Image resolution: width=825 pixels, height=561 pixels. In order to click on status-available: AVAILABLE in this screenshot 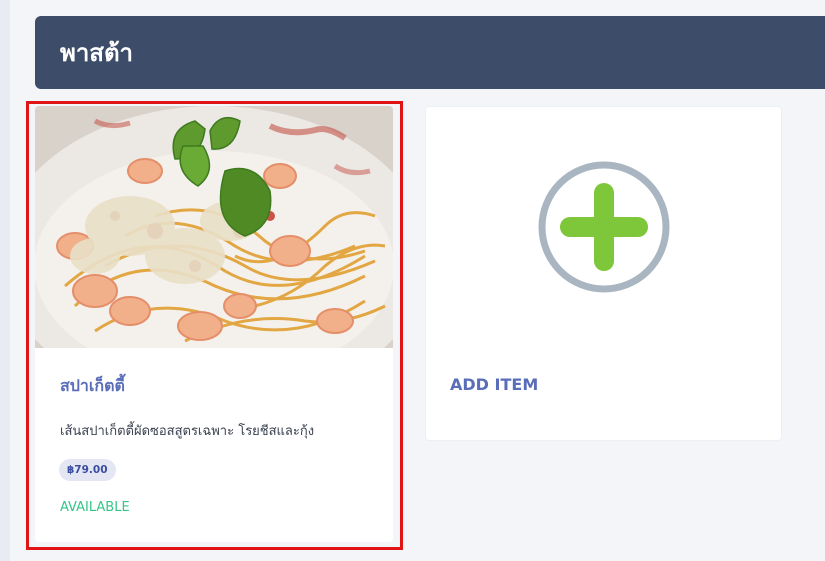, I will do `click(95, 507)`.